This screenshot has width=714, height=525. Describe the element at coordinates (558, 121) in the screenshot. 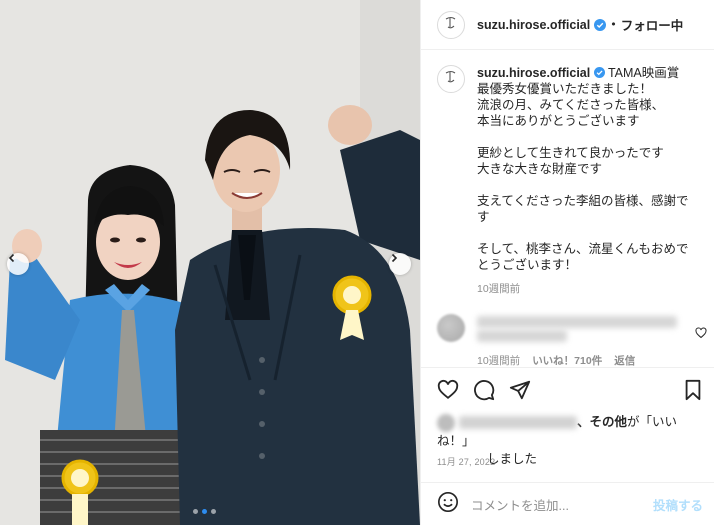

I see `caption-line: 本当にありがとうございます` at that location.